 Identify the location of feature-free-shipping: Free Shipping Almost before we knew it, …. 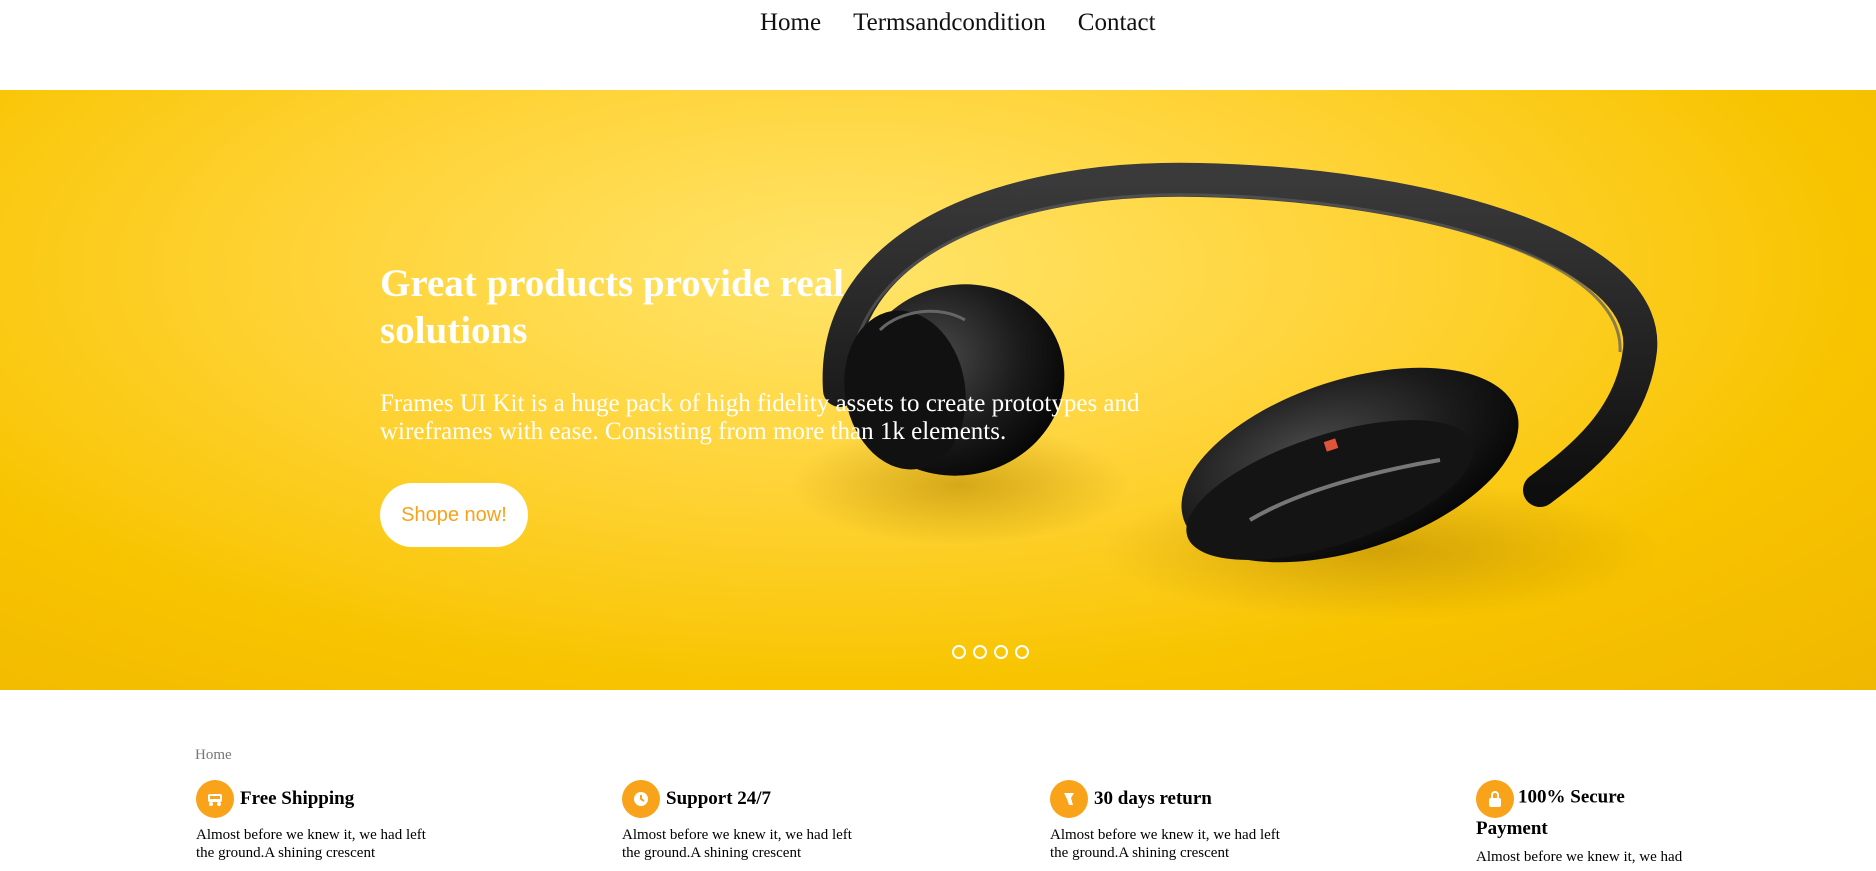
(316, 821).